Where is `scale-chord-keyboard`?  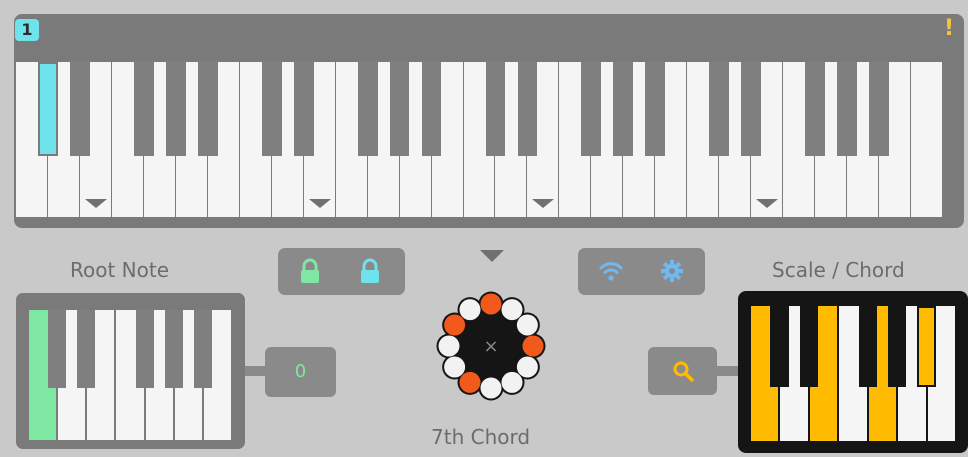 scale-chord-keyboard is located at coordinates (854, 373).